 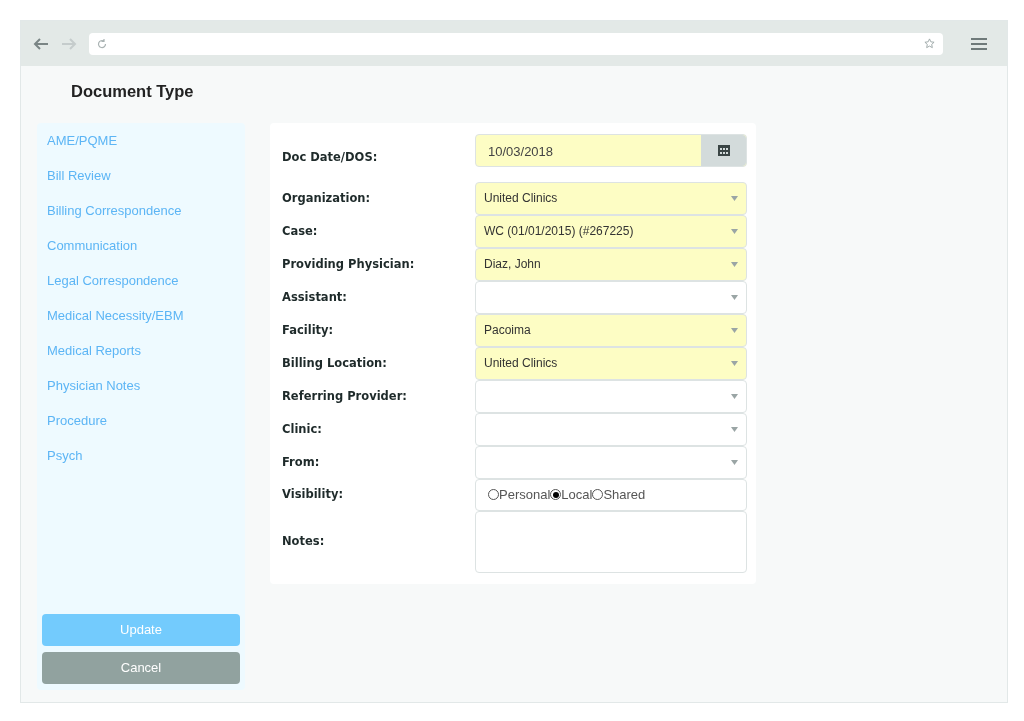 What do you see at coordinates (141, 323) in the screenshot?
I see `sidebar-item: Medical Necessity/EBM` at bounding box center [141, 323].